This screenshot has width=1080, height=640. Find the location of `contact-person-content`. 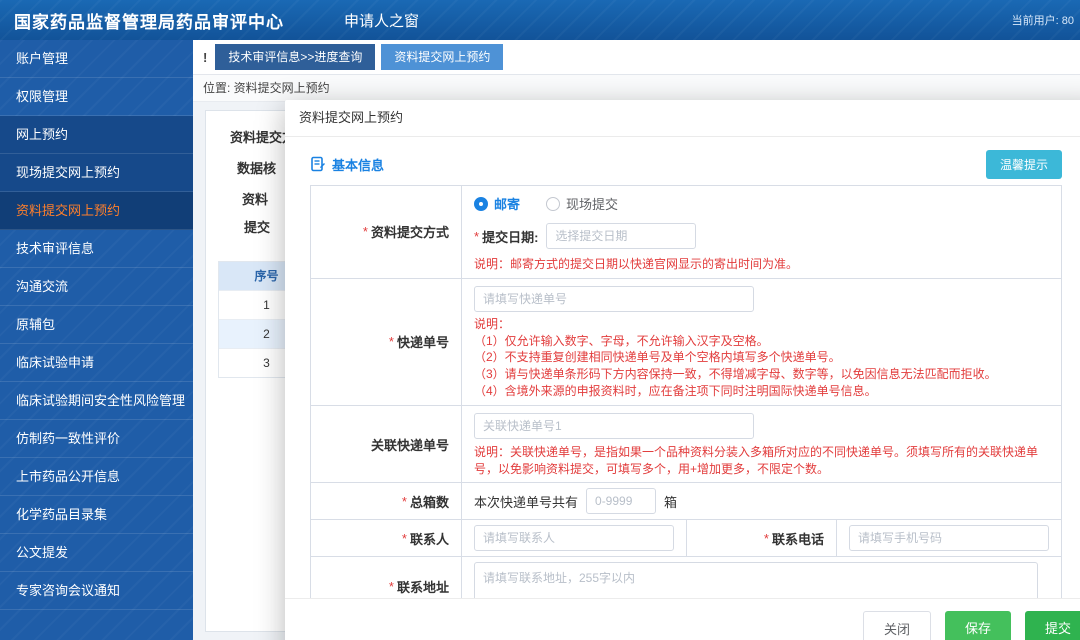

contact-person-content is located at coordinates (573, 538).